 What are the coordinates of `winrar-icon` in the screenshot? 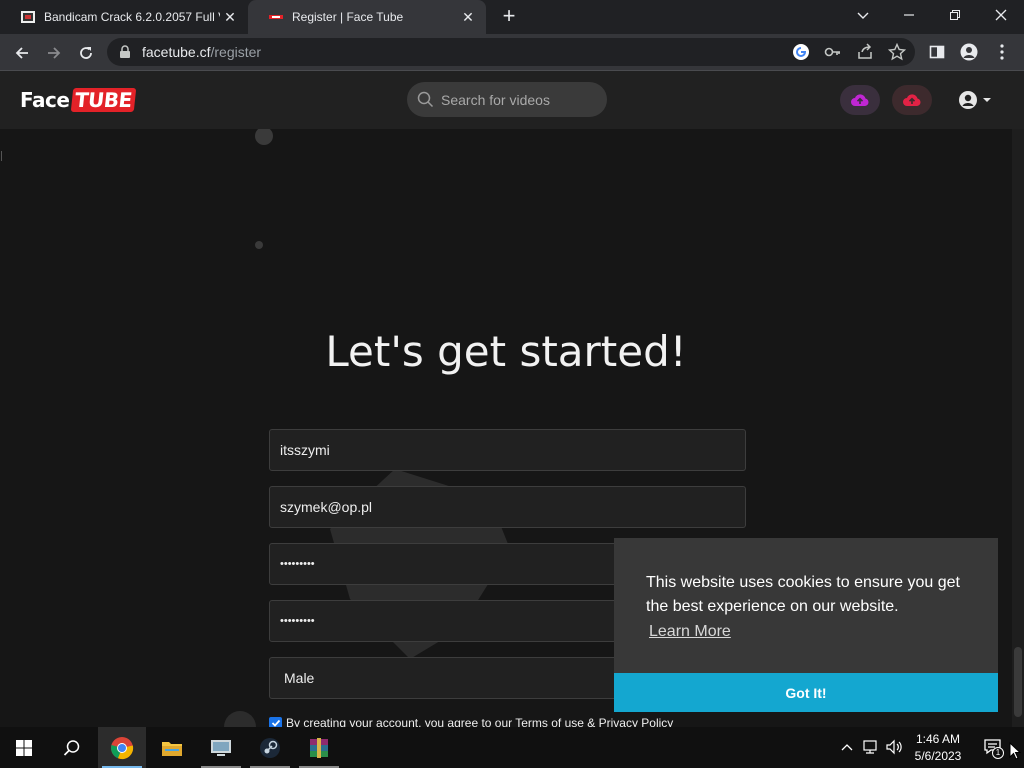 It's located at (319, 747).